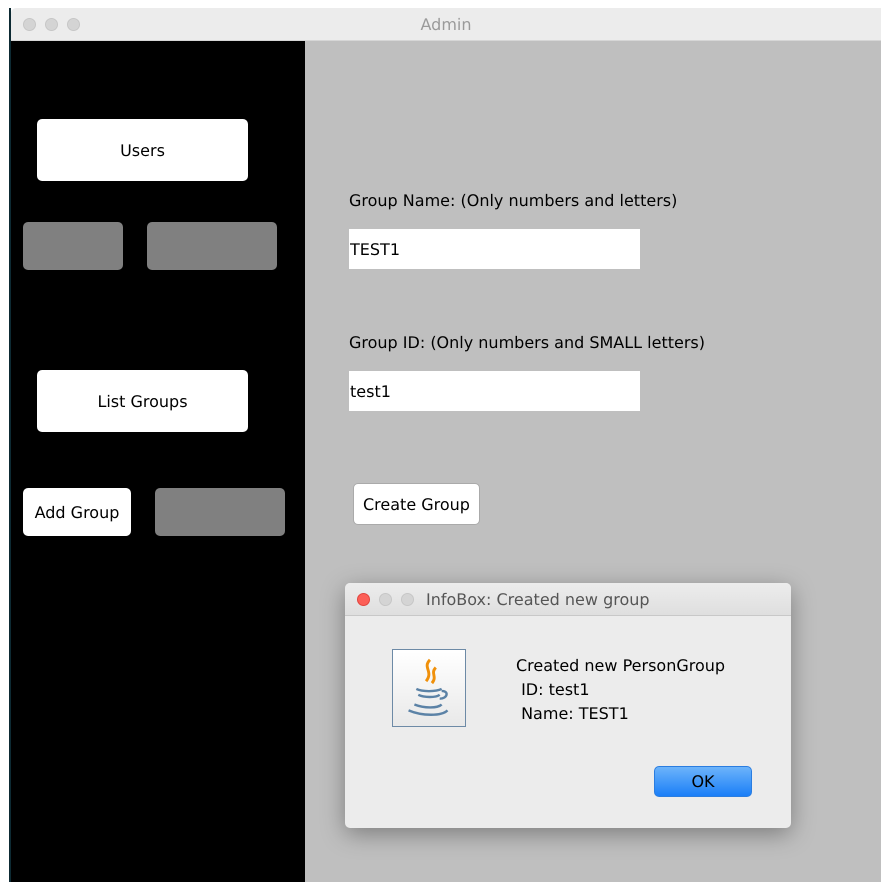 The image size is (881, 882). I want to click on sidebar-button: List Groups, so click(142, 401).